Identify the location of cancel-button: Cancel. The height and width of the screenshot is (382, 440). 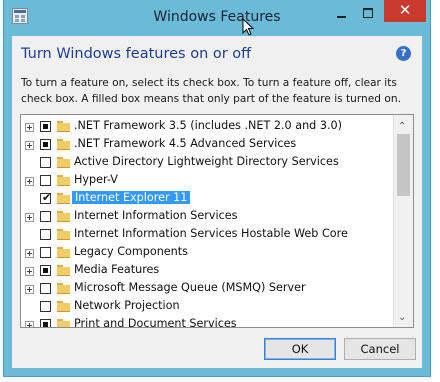
(380, 349).